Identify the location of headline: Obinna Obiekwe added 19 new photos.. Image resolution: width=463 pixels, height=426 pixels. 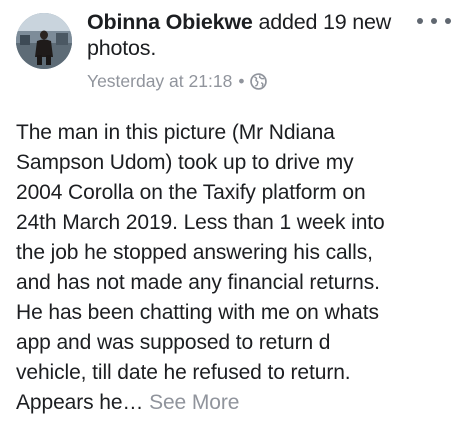
(247, 35).